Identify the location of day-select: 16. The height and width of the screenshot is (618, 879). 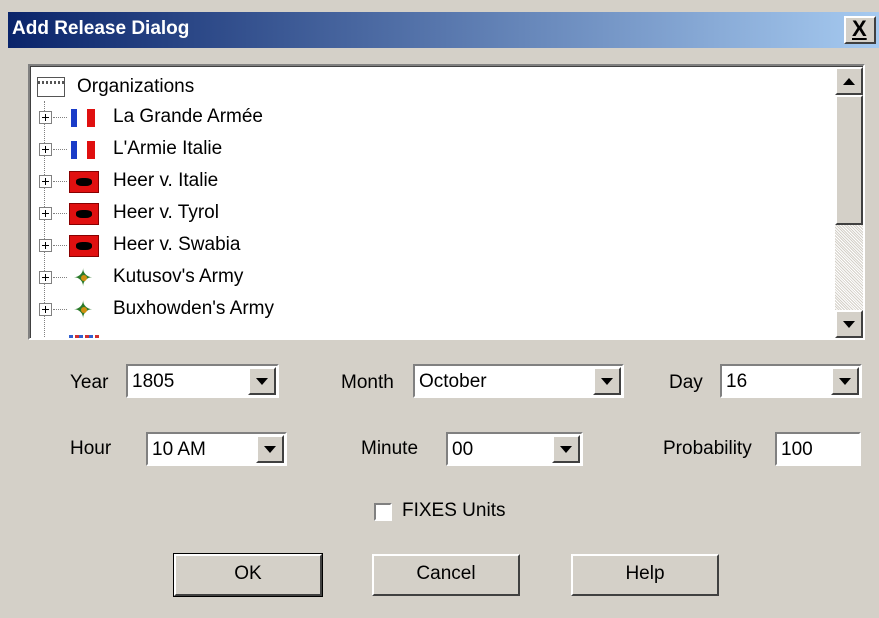
(791, 381).